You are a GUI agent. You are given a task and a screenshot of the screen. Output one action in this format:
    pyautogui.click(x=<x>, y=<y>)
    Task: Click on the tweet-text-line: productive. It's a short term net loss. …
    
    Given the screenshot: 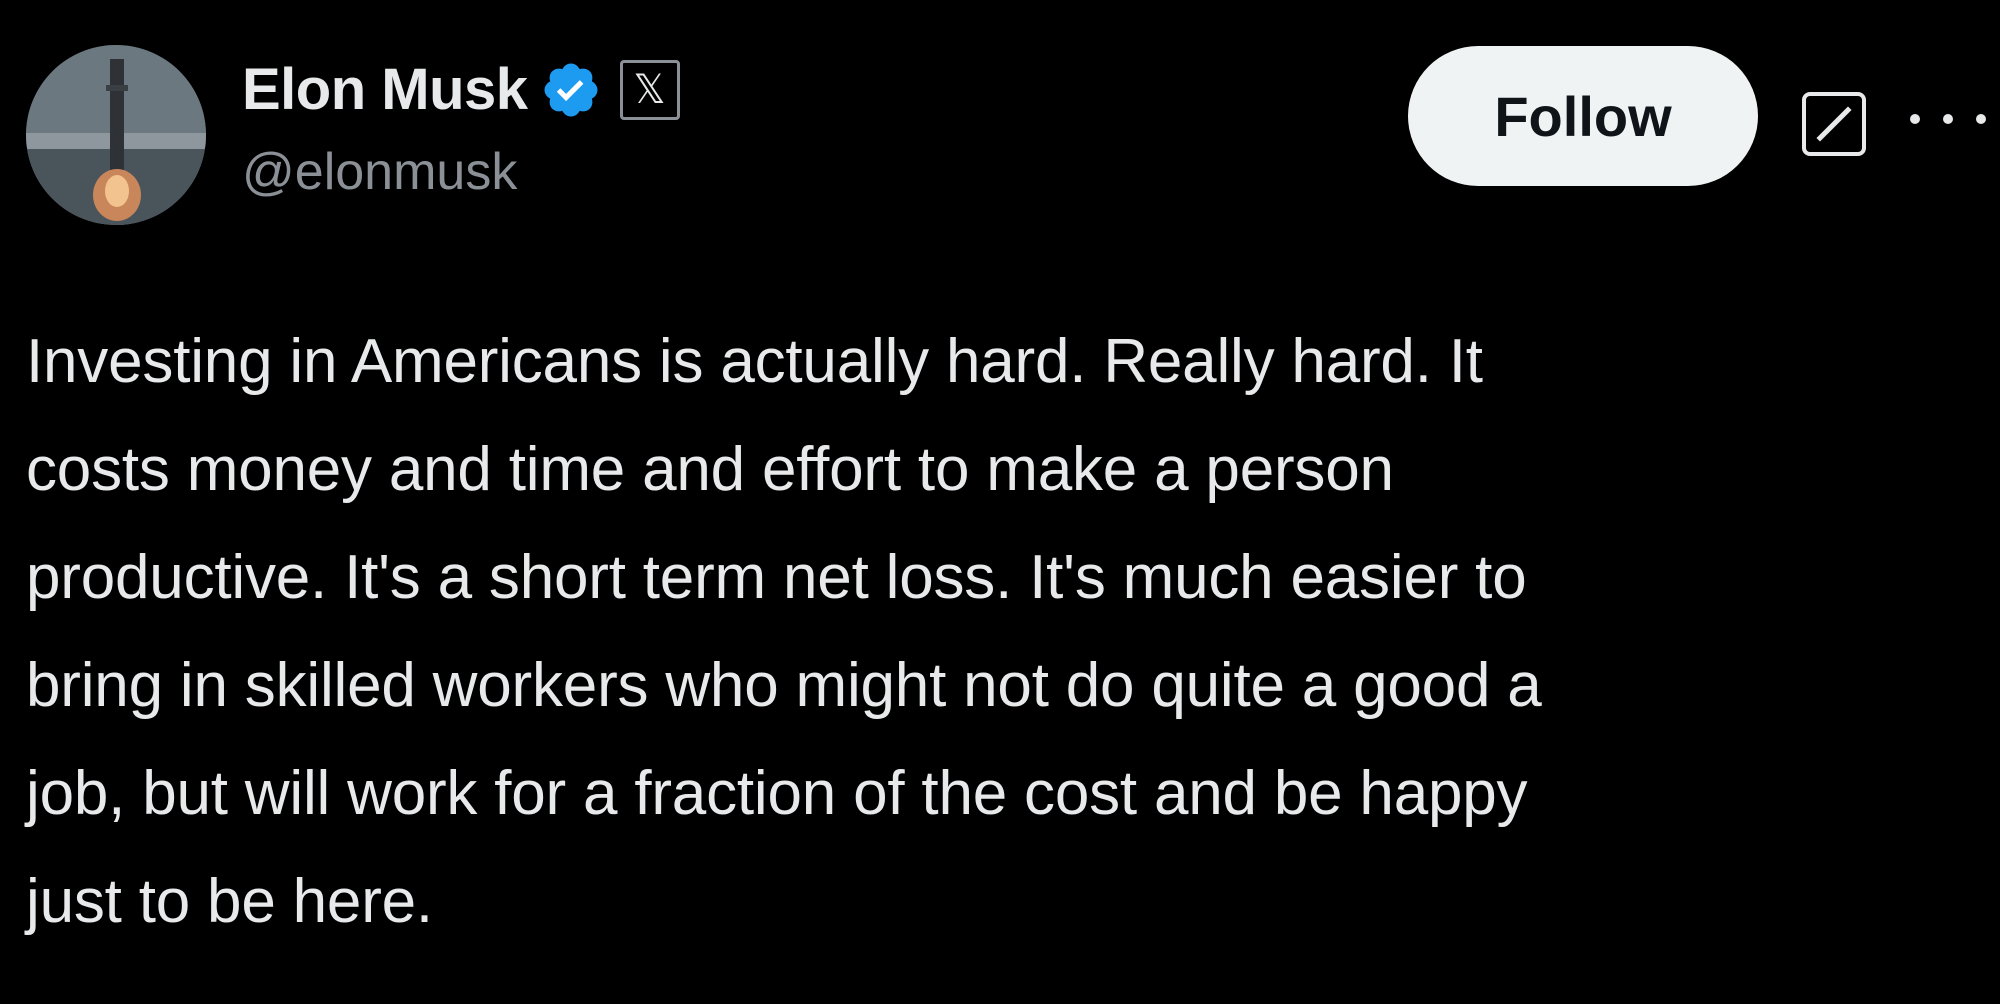 What is the action you would take?
    pyautogui.click(x=776, y=577)
    